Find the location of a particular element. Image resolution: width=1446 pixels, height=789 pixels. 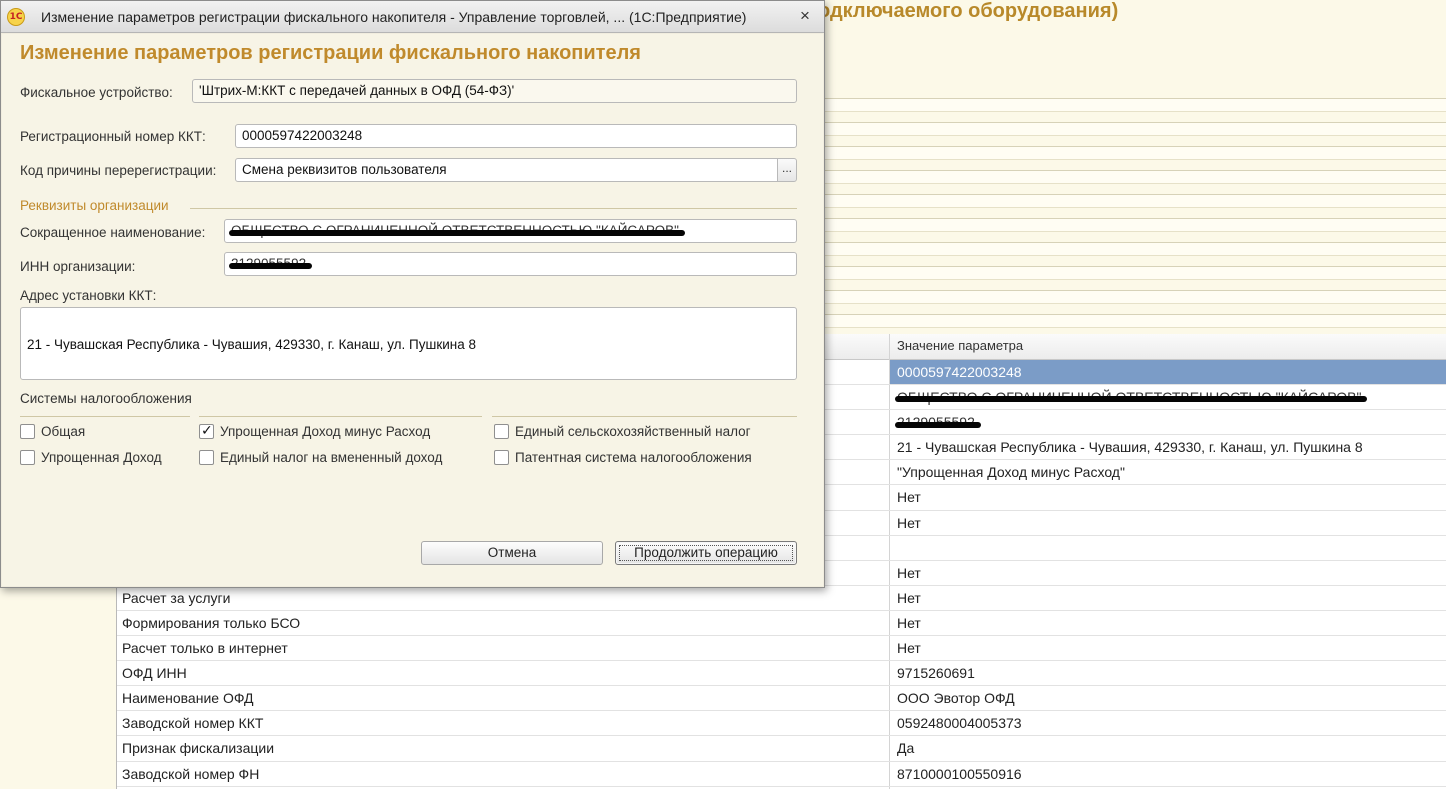

redacted-value: 2129055592 is located at coordinates (938, 422).